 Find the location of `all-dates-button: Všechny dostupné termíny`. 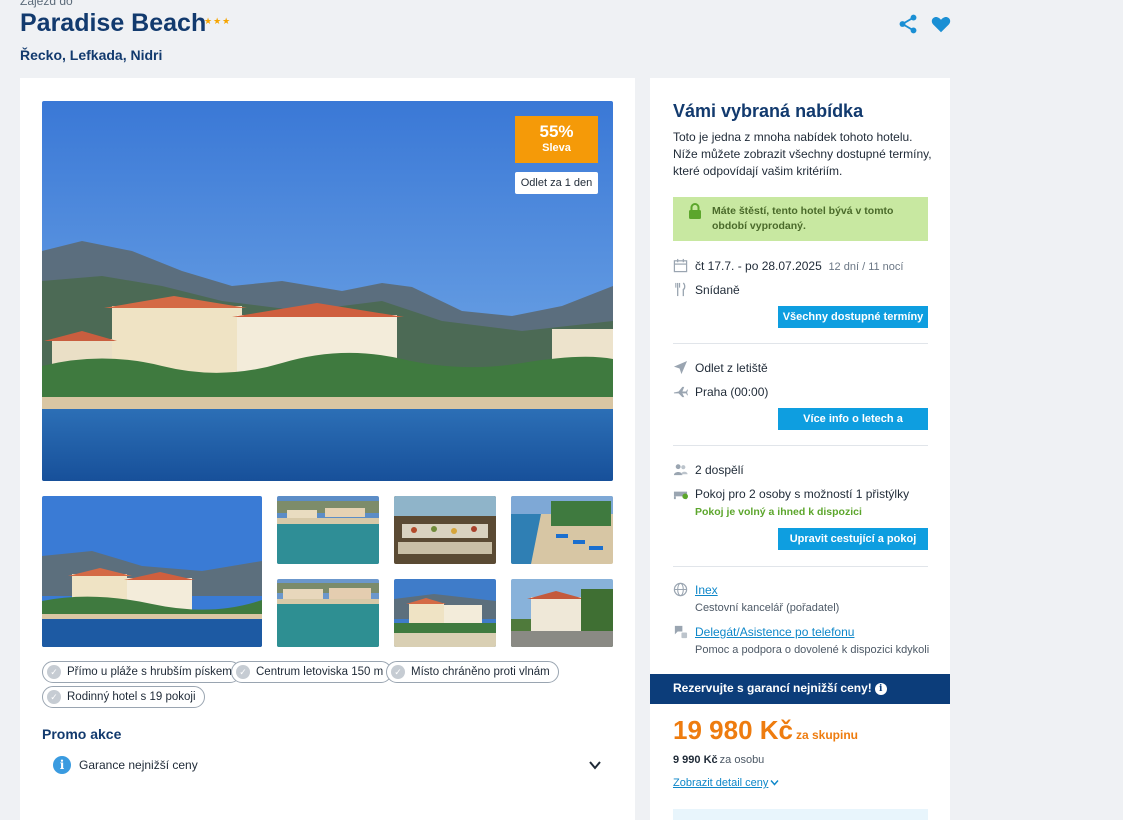

all-dates-button: Všechny dostupné termíny is located at coordinates (853, 317).